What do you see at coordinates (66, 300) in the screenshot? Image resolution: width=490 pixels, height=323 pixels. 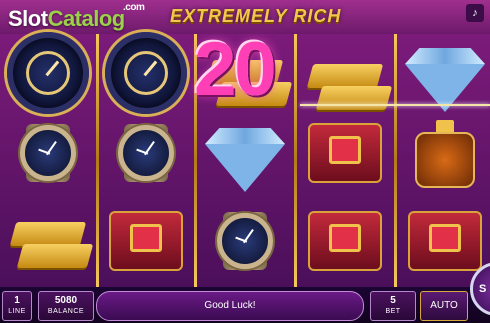 I see `balance-value: 5080` at bounding box center [66, 300].